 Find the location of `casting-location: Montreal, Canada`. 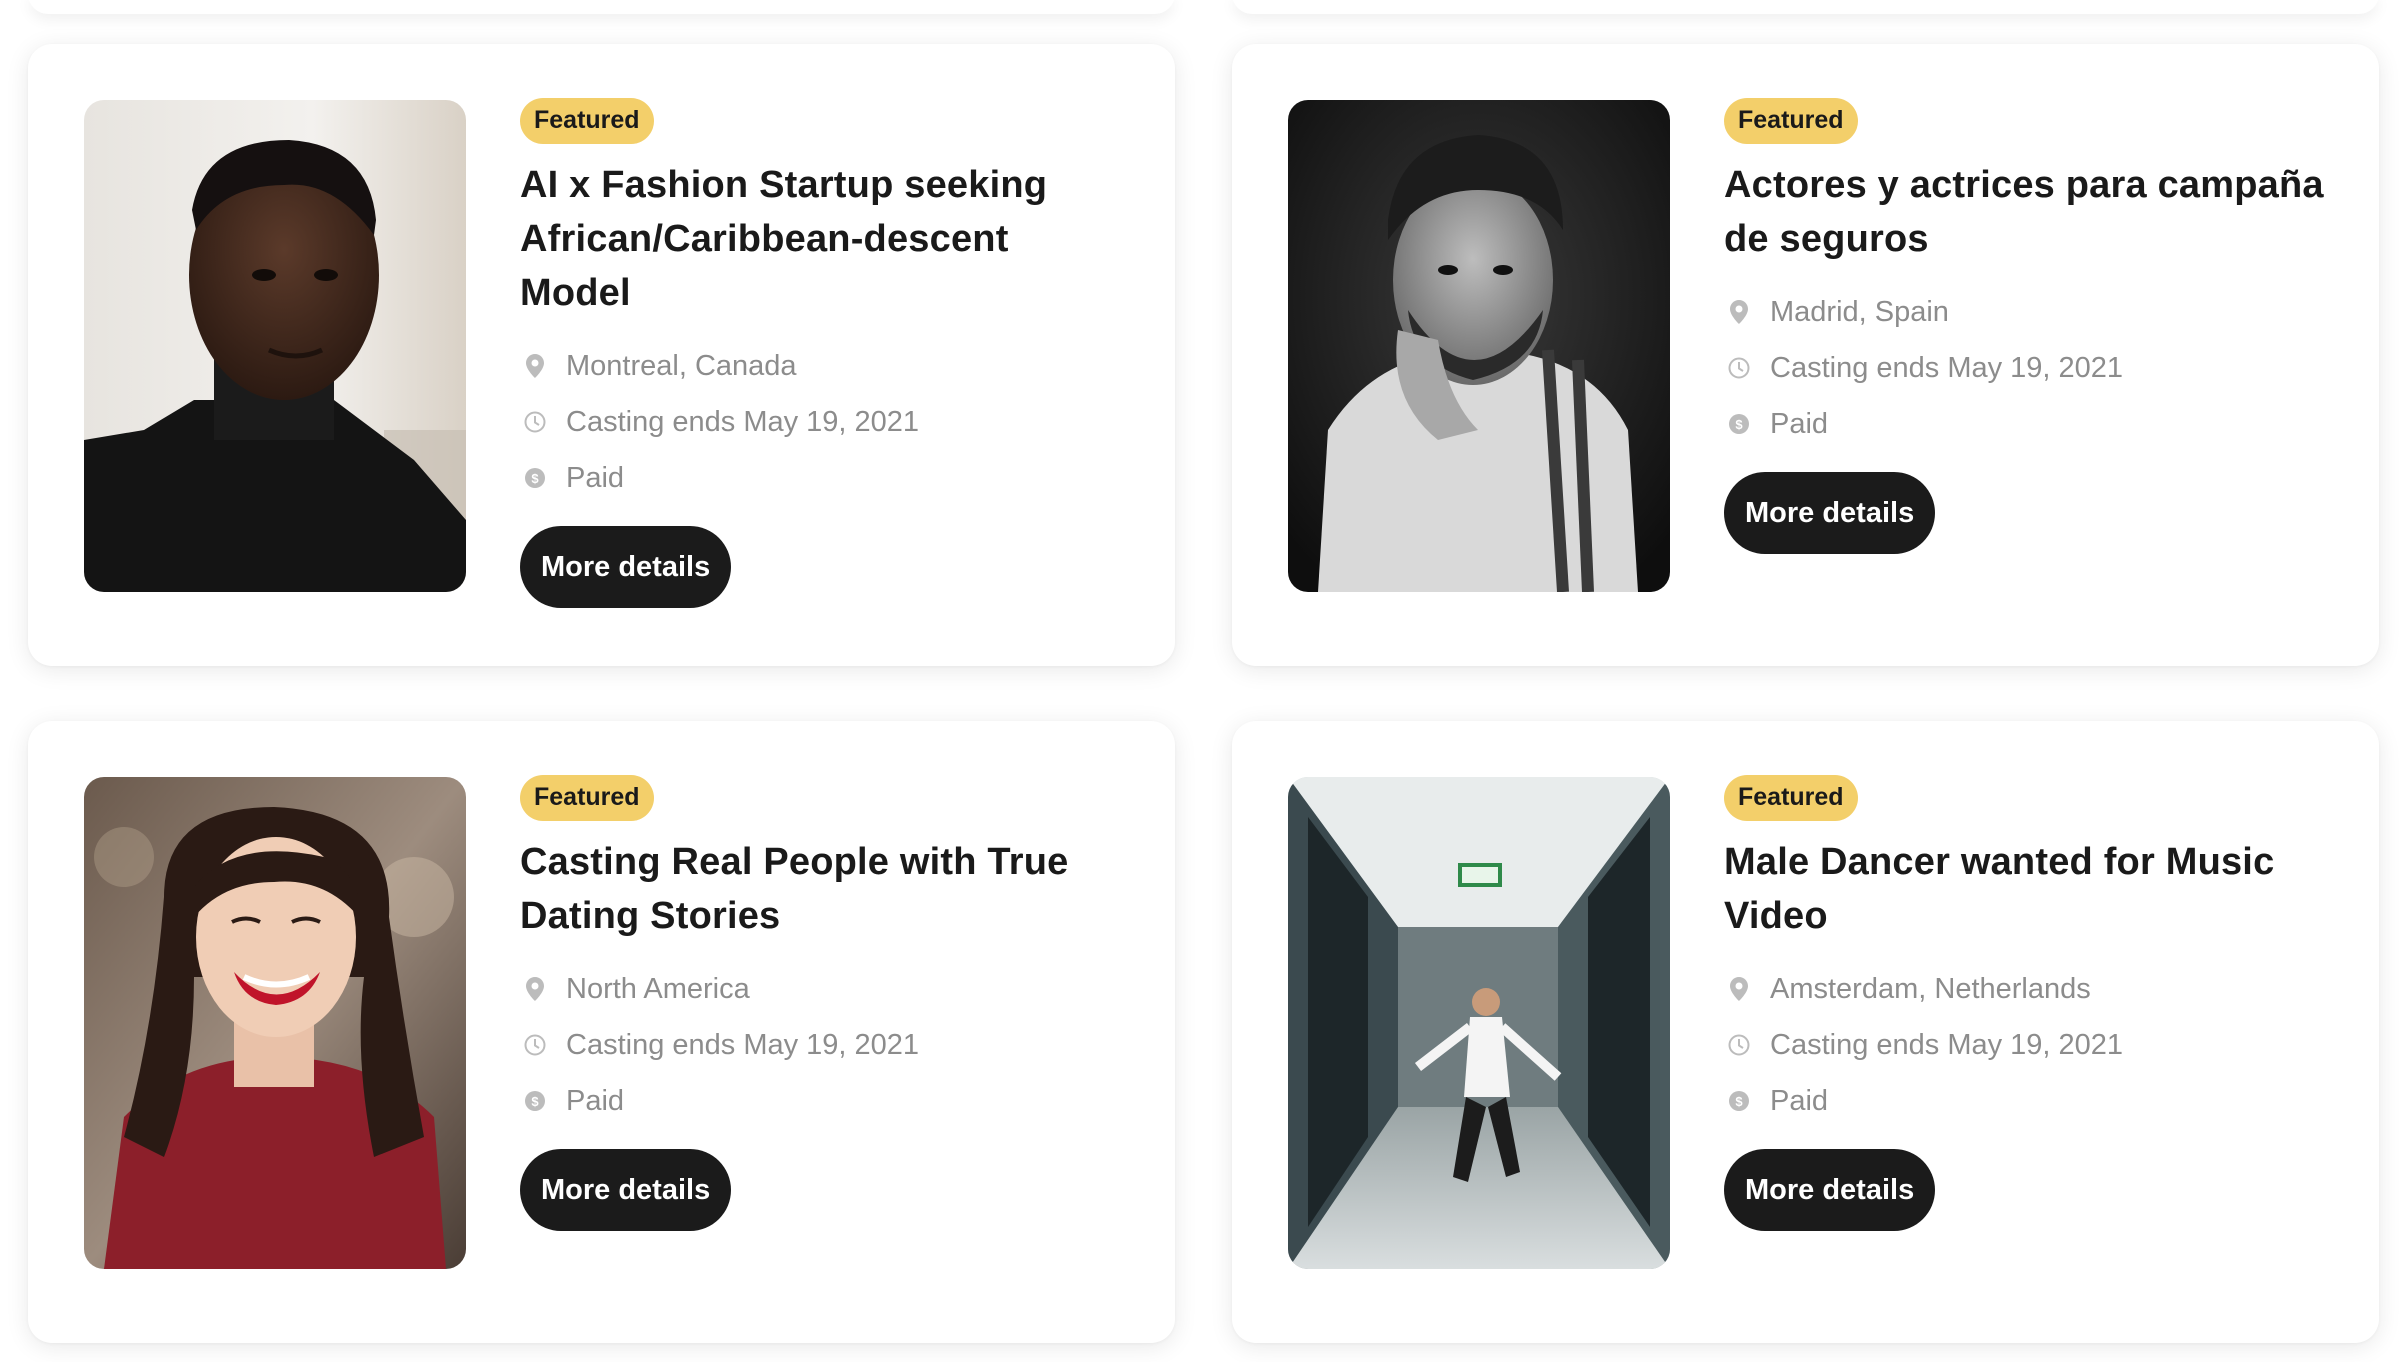

casting-location: Montreal, Canada is located at coordinates (820, 366).